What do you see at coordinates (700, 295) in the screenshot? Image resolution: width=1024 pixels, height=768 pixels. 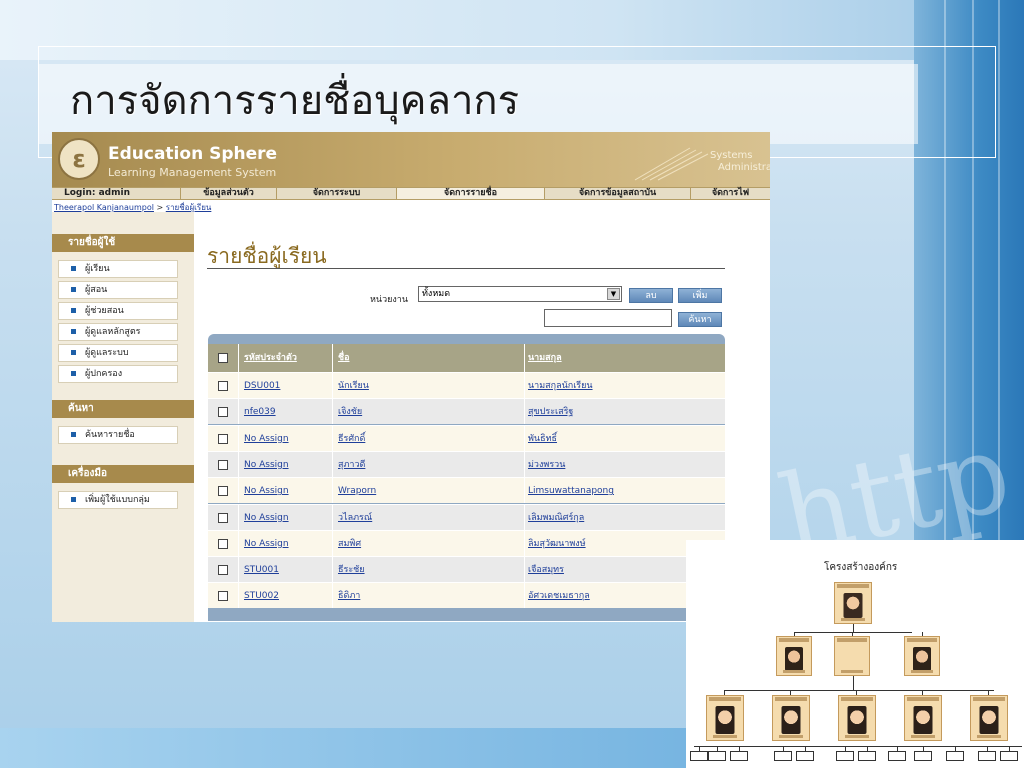 I see `add-button: เพิ่ม` at bounding box center [700, 295].